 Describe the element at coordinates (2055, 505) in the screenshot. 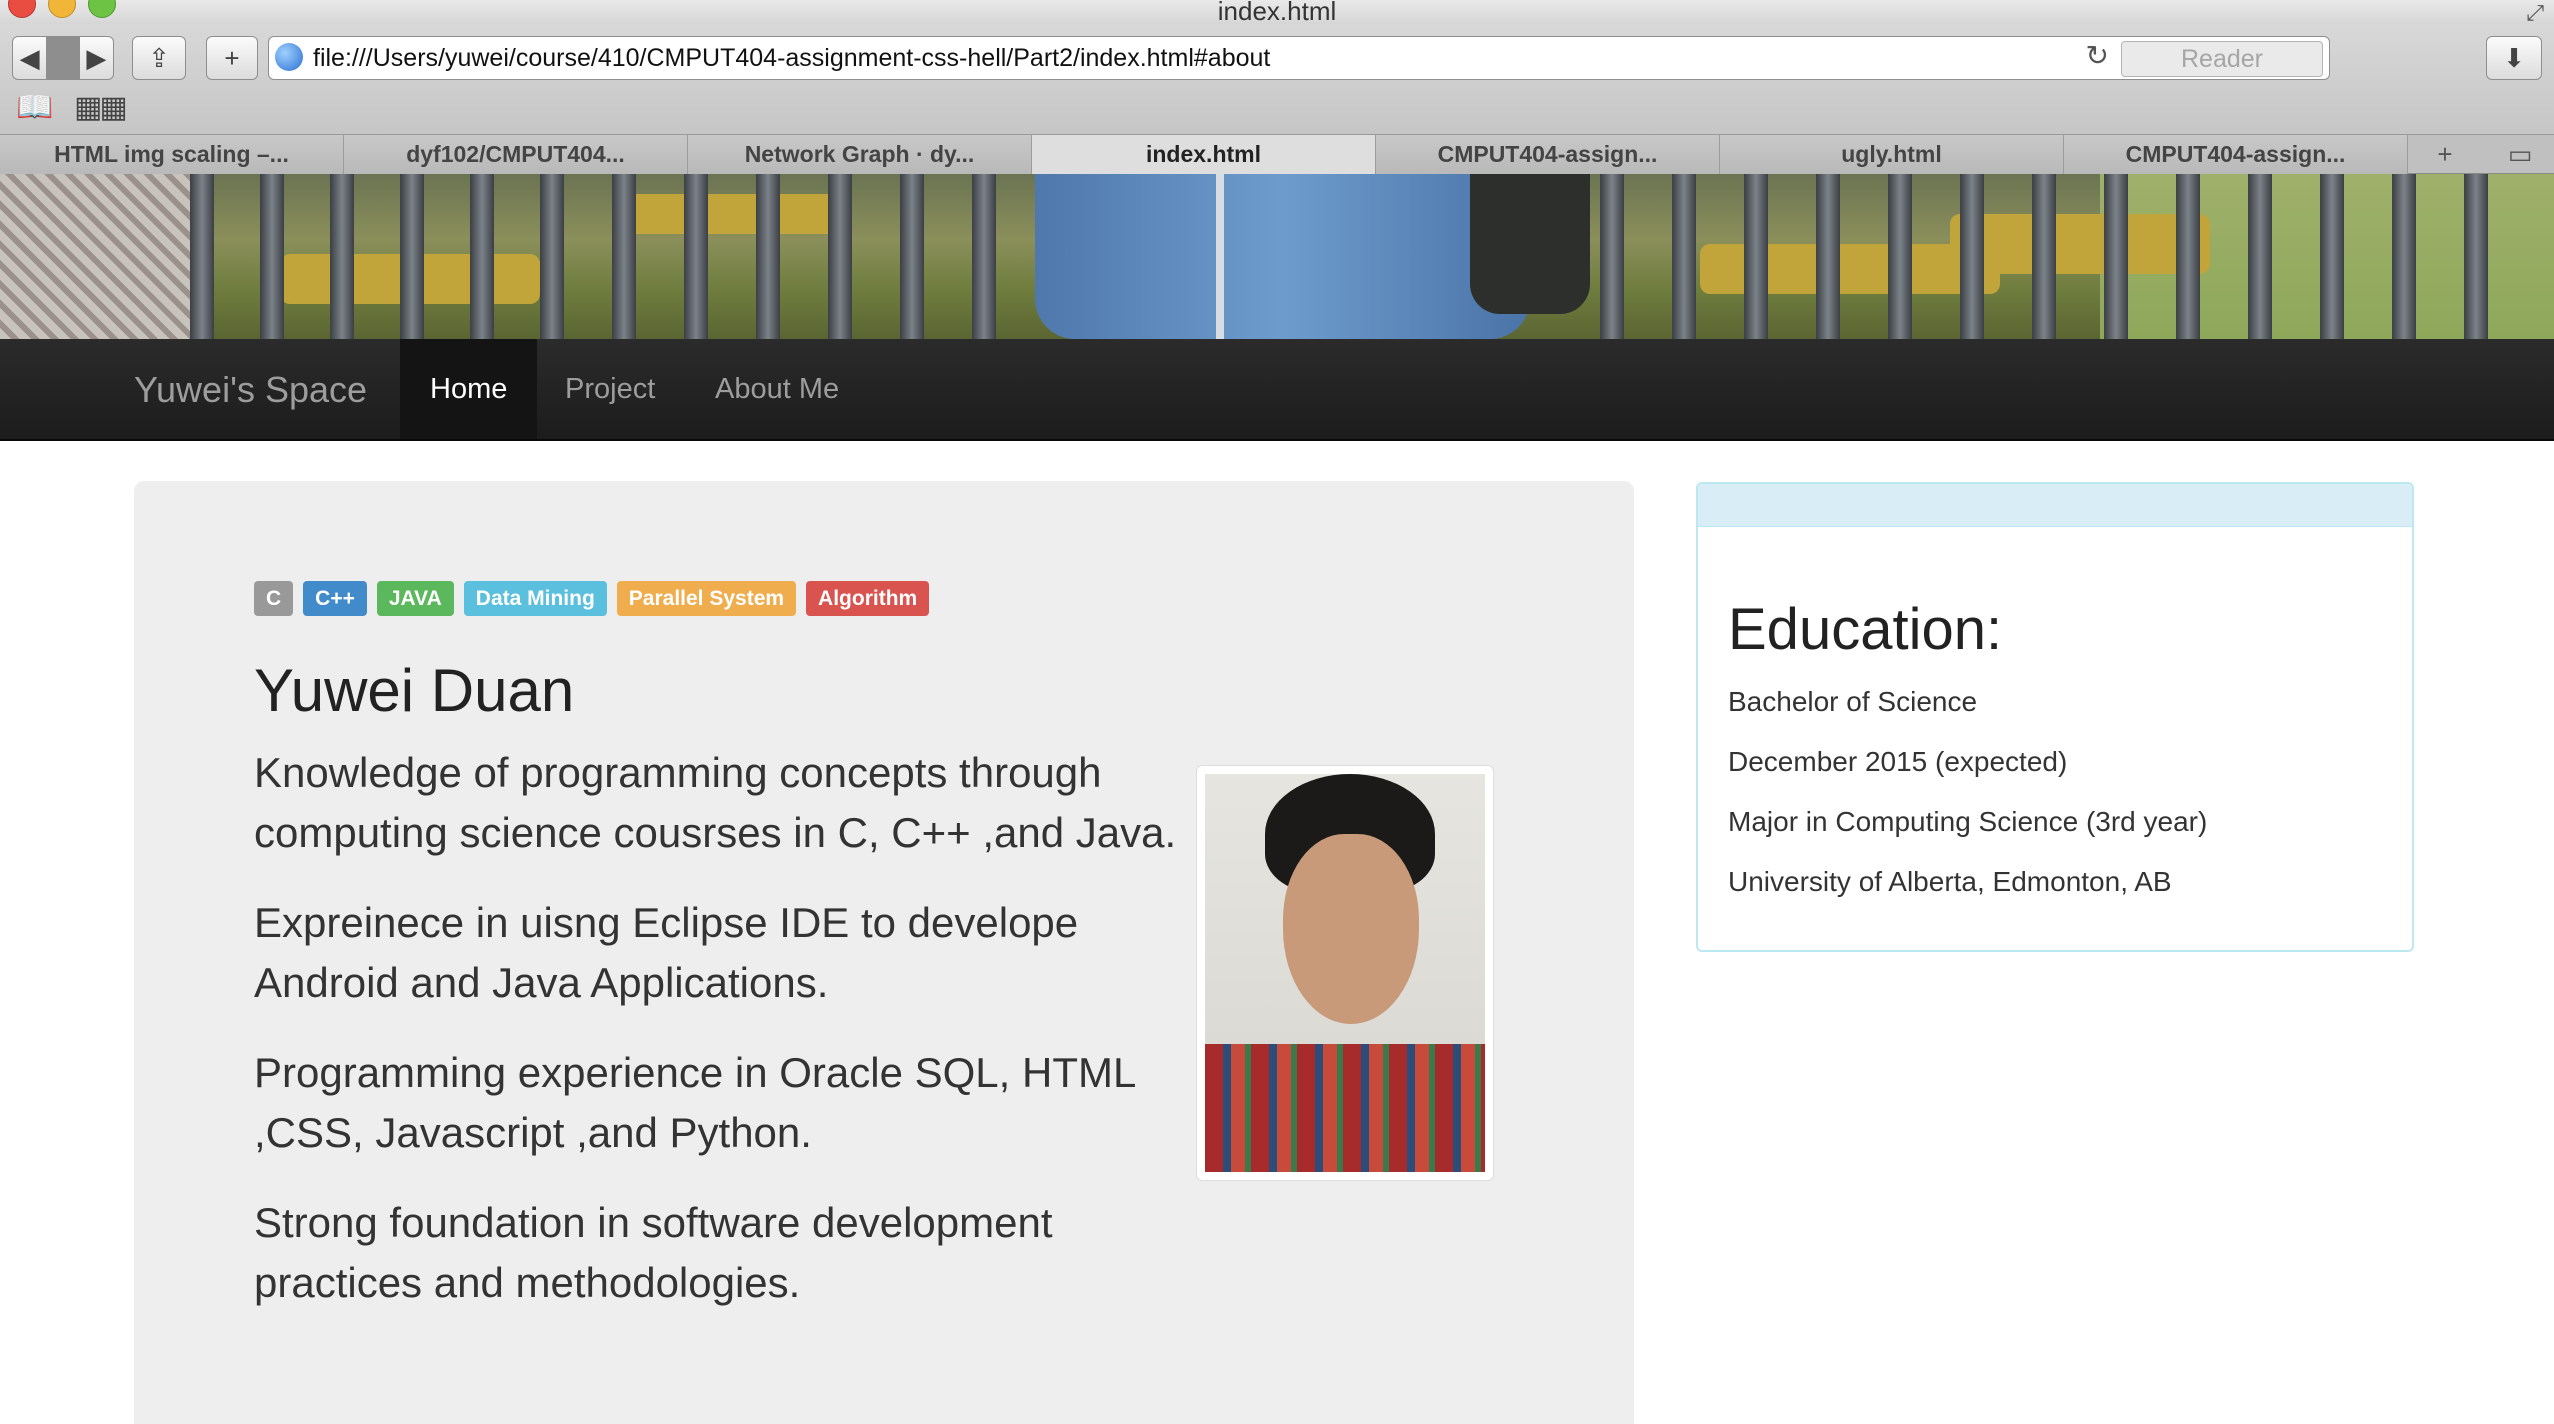

I see `education-panel-heading` at that location.